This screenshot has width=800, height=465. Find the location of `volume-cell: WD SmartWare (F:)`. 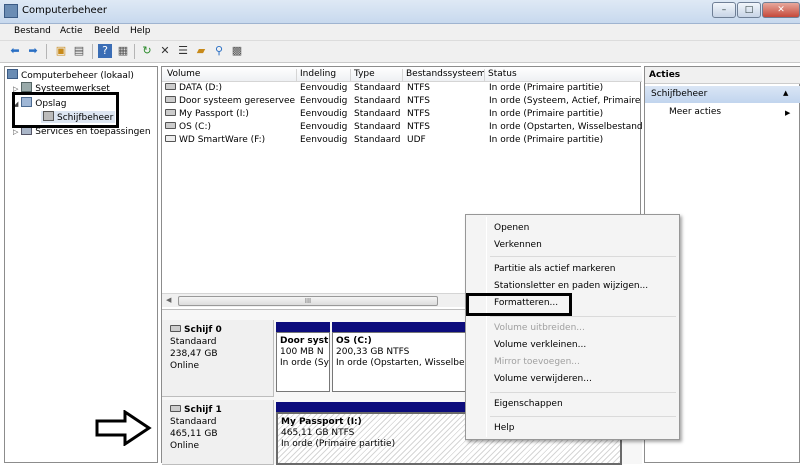

volume-cell: WD SmartWare (F:) is located at coordinates (230, 140).